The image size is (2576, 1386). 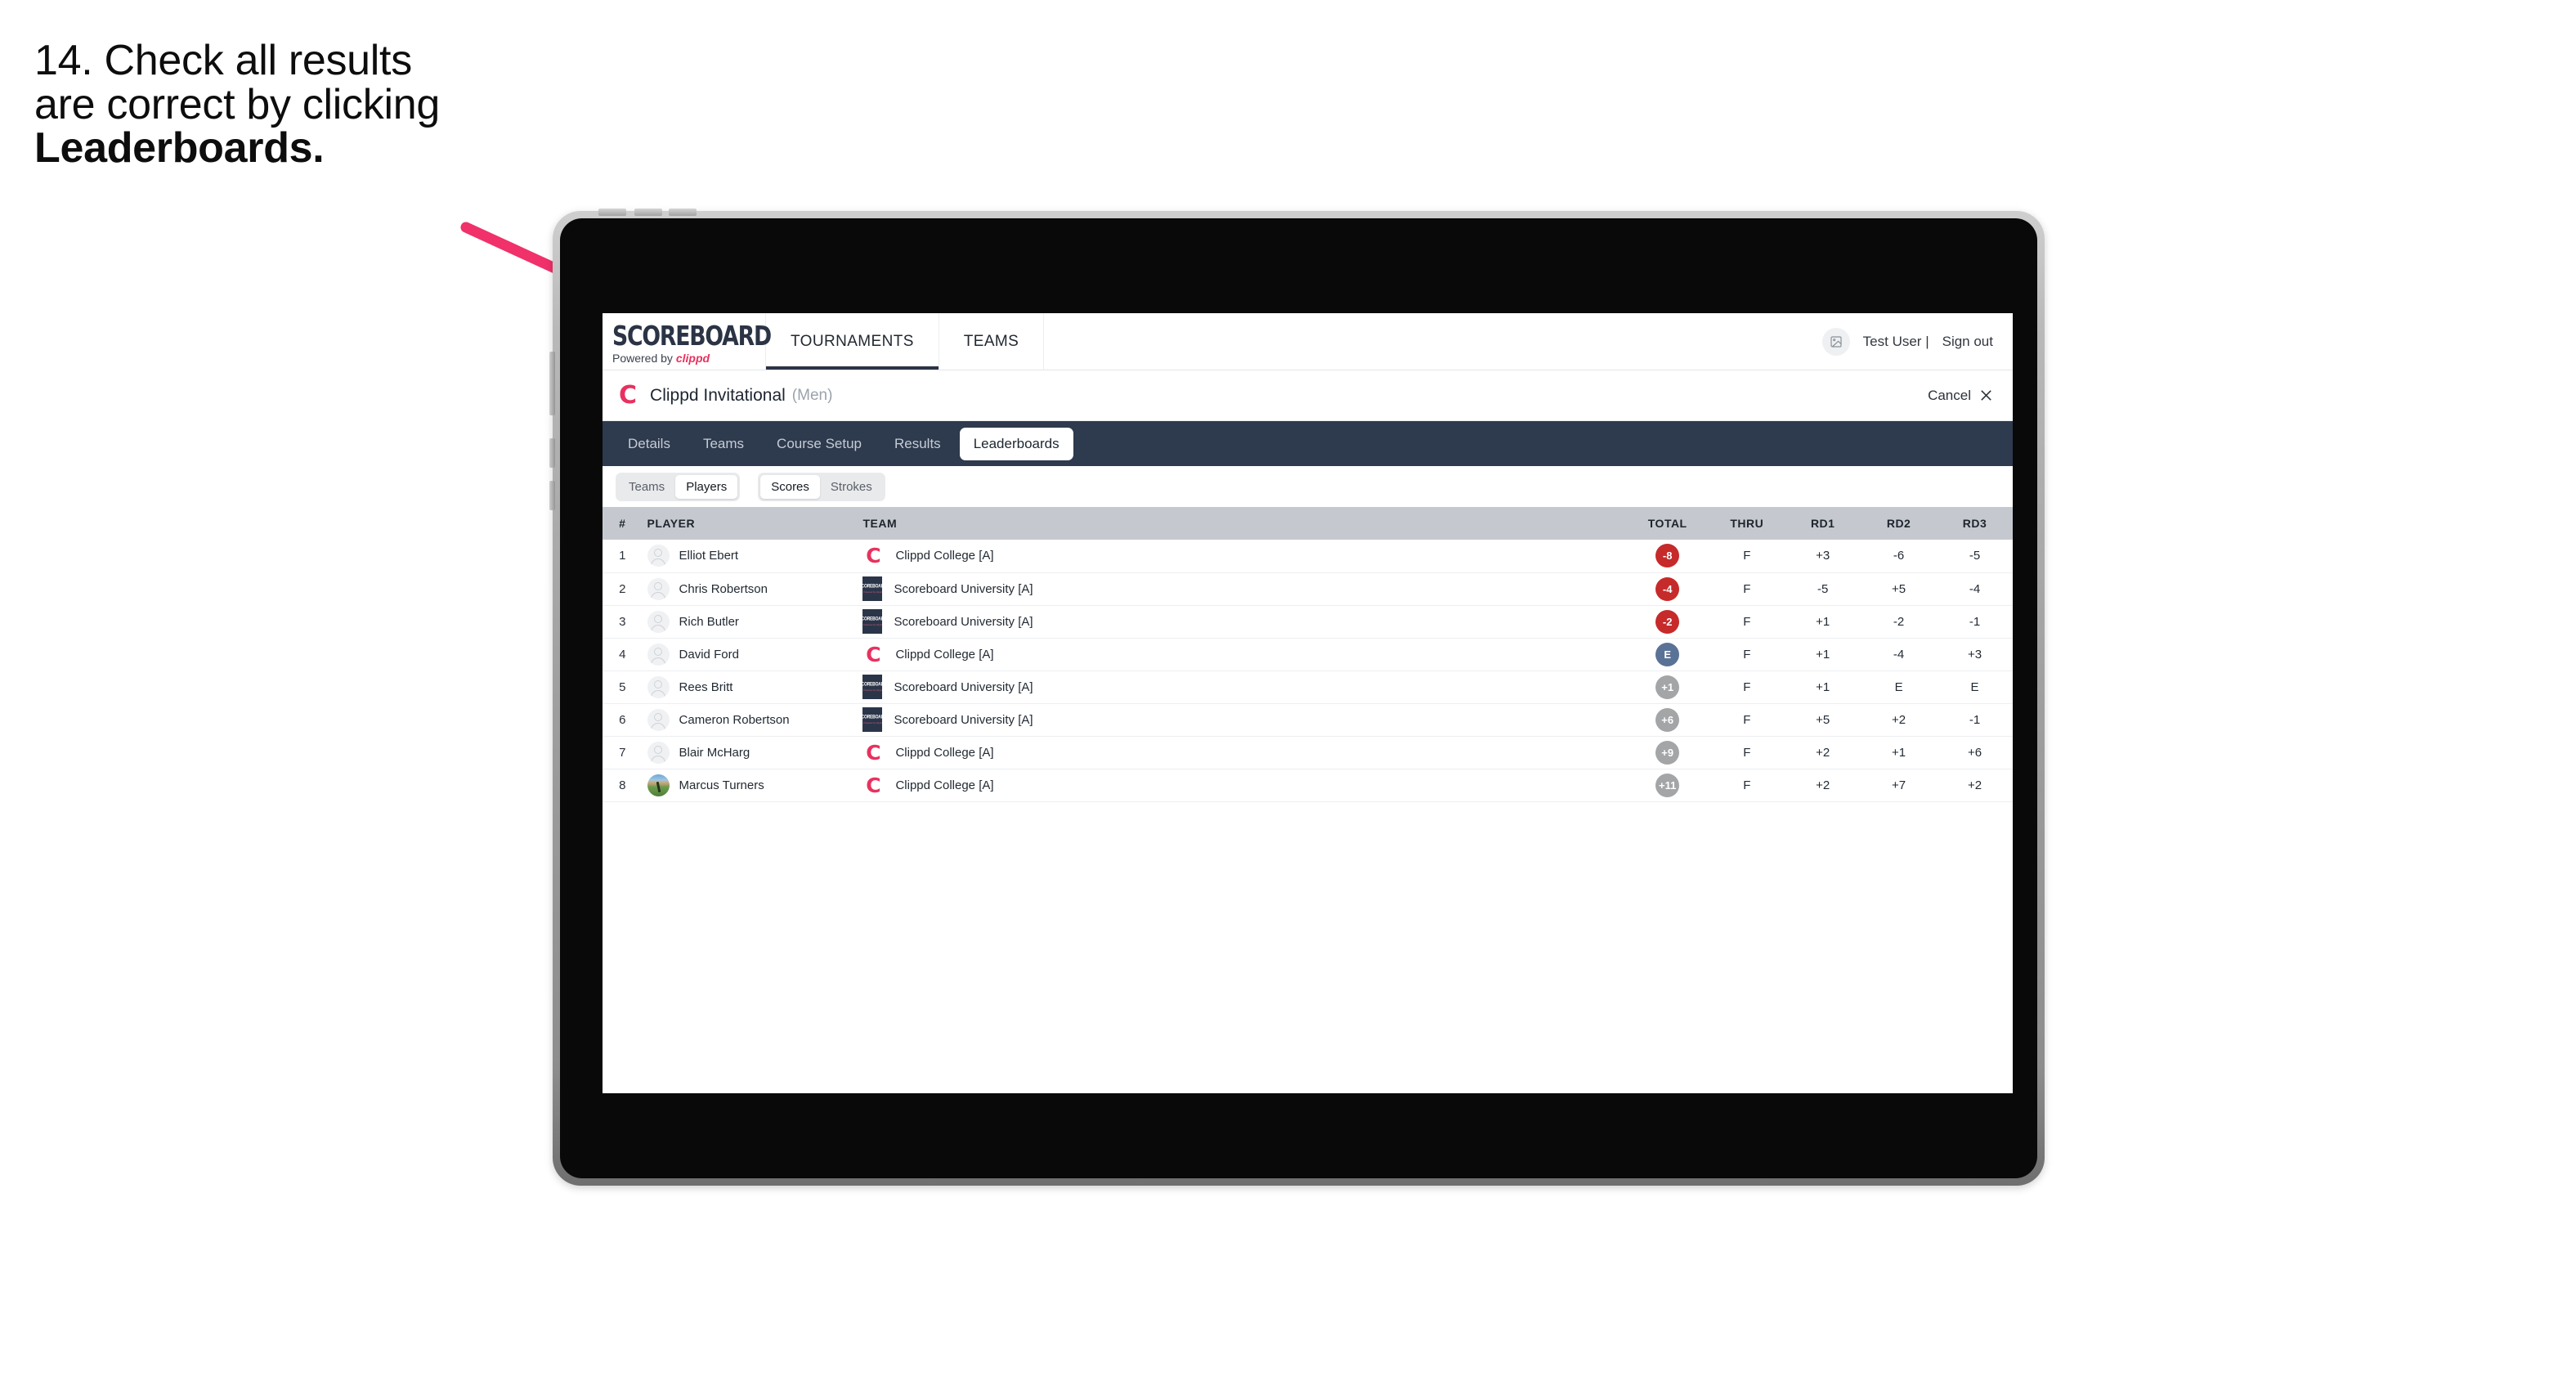 I want to click on cell-rank: 8, so click(x=622, y=785).